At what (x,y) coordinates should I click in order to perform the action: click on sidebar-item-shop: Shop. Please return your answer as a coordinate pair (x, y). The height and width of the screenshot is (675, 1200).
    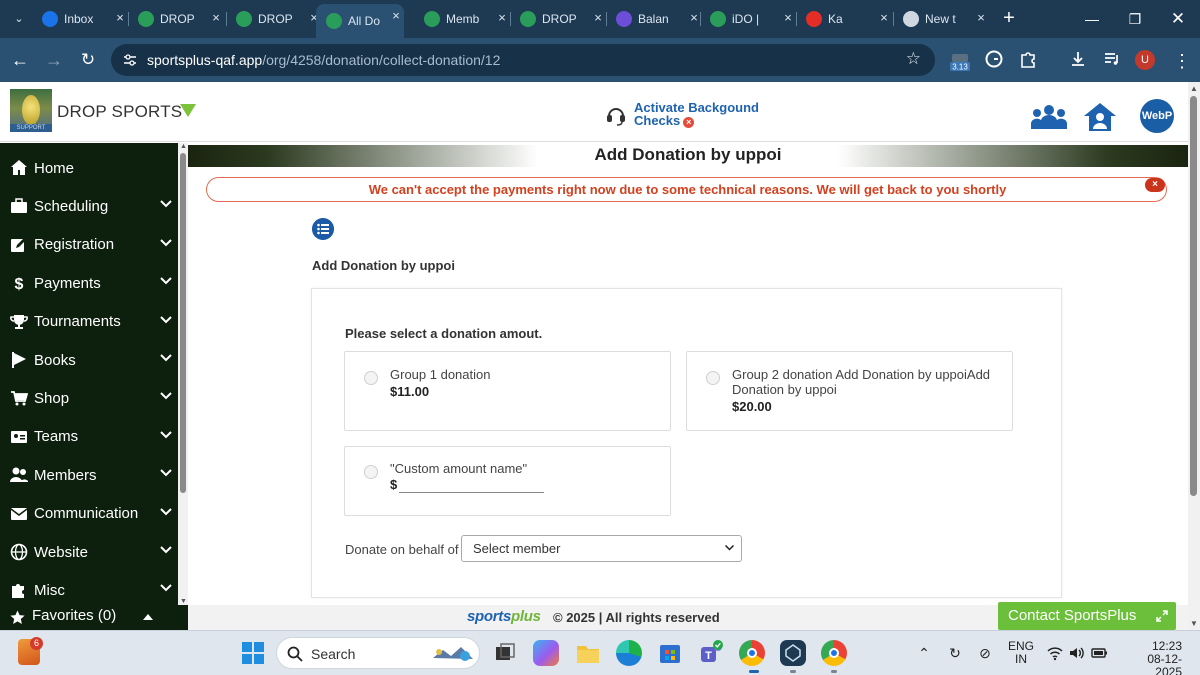
    Looking at the image, I should click on (89, 398).